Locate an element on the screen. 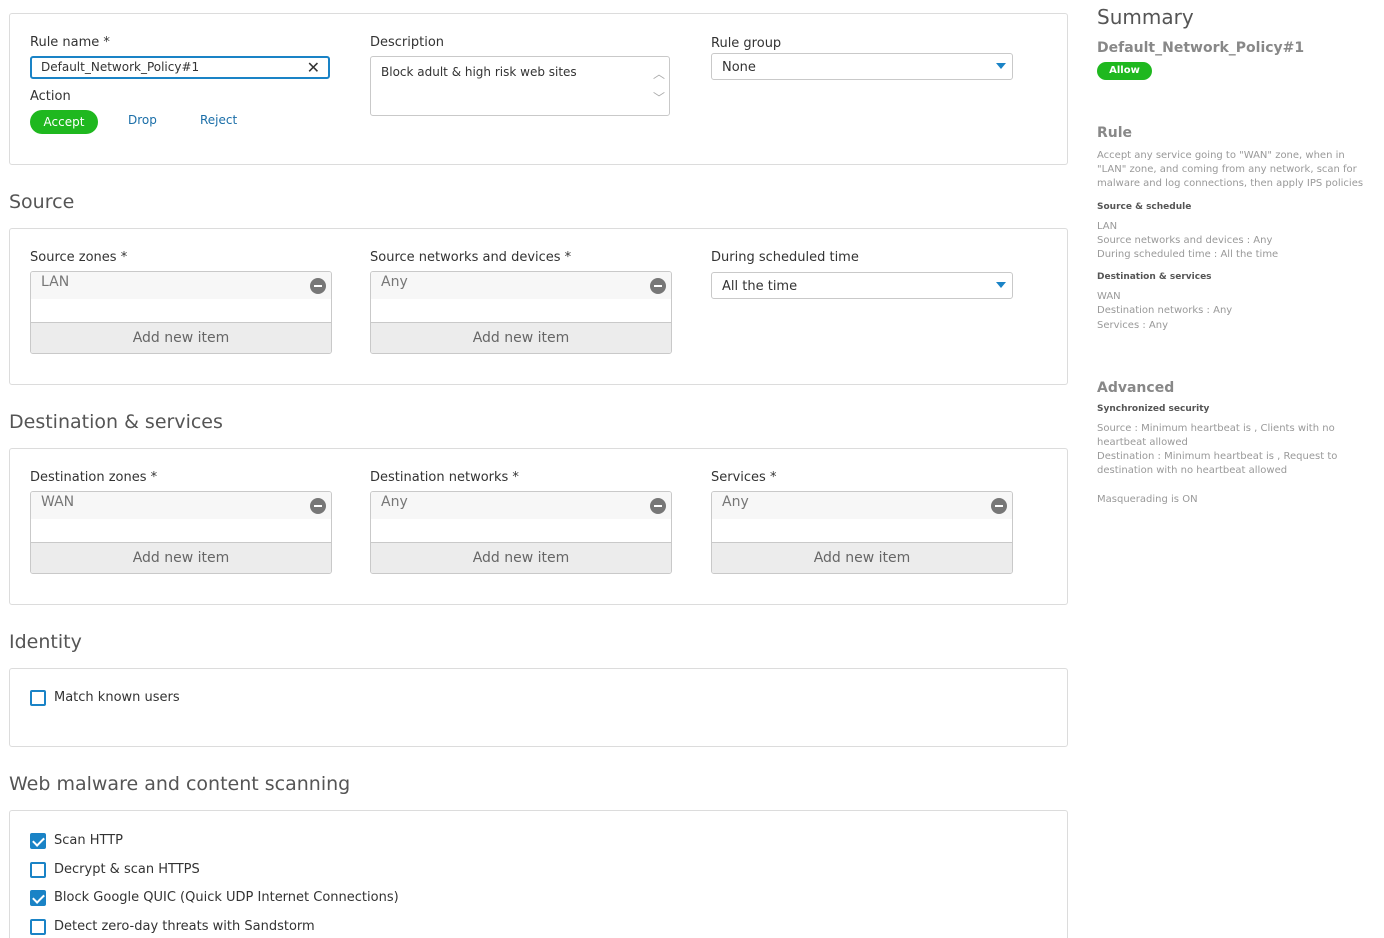  rule-group-label: Rule group is located at coordinates (746, 43).